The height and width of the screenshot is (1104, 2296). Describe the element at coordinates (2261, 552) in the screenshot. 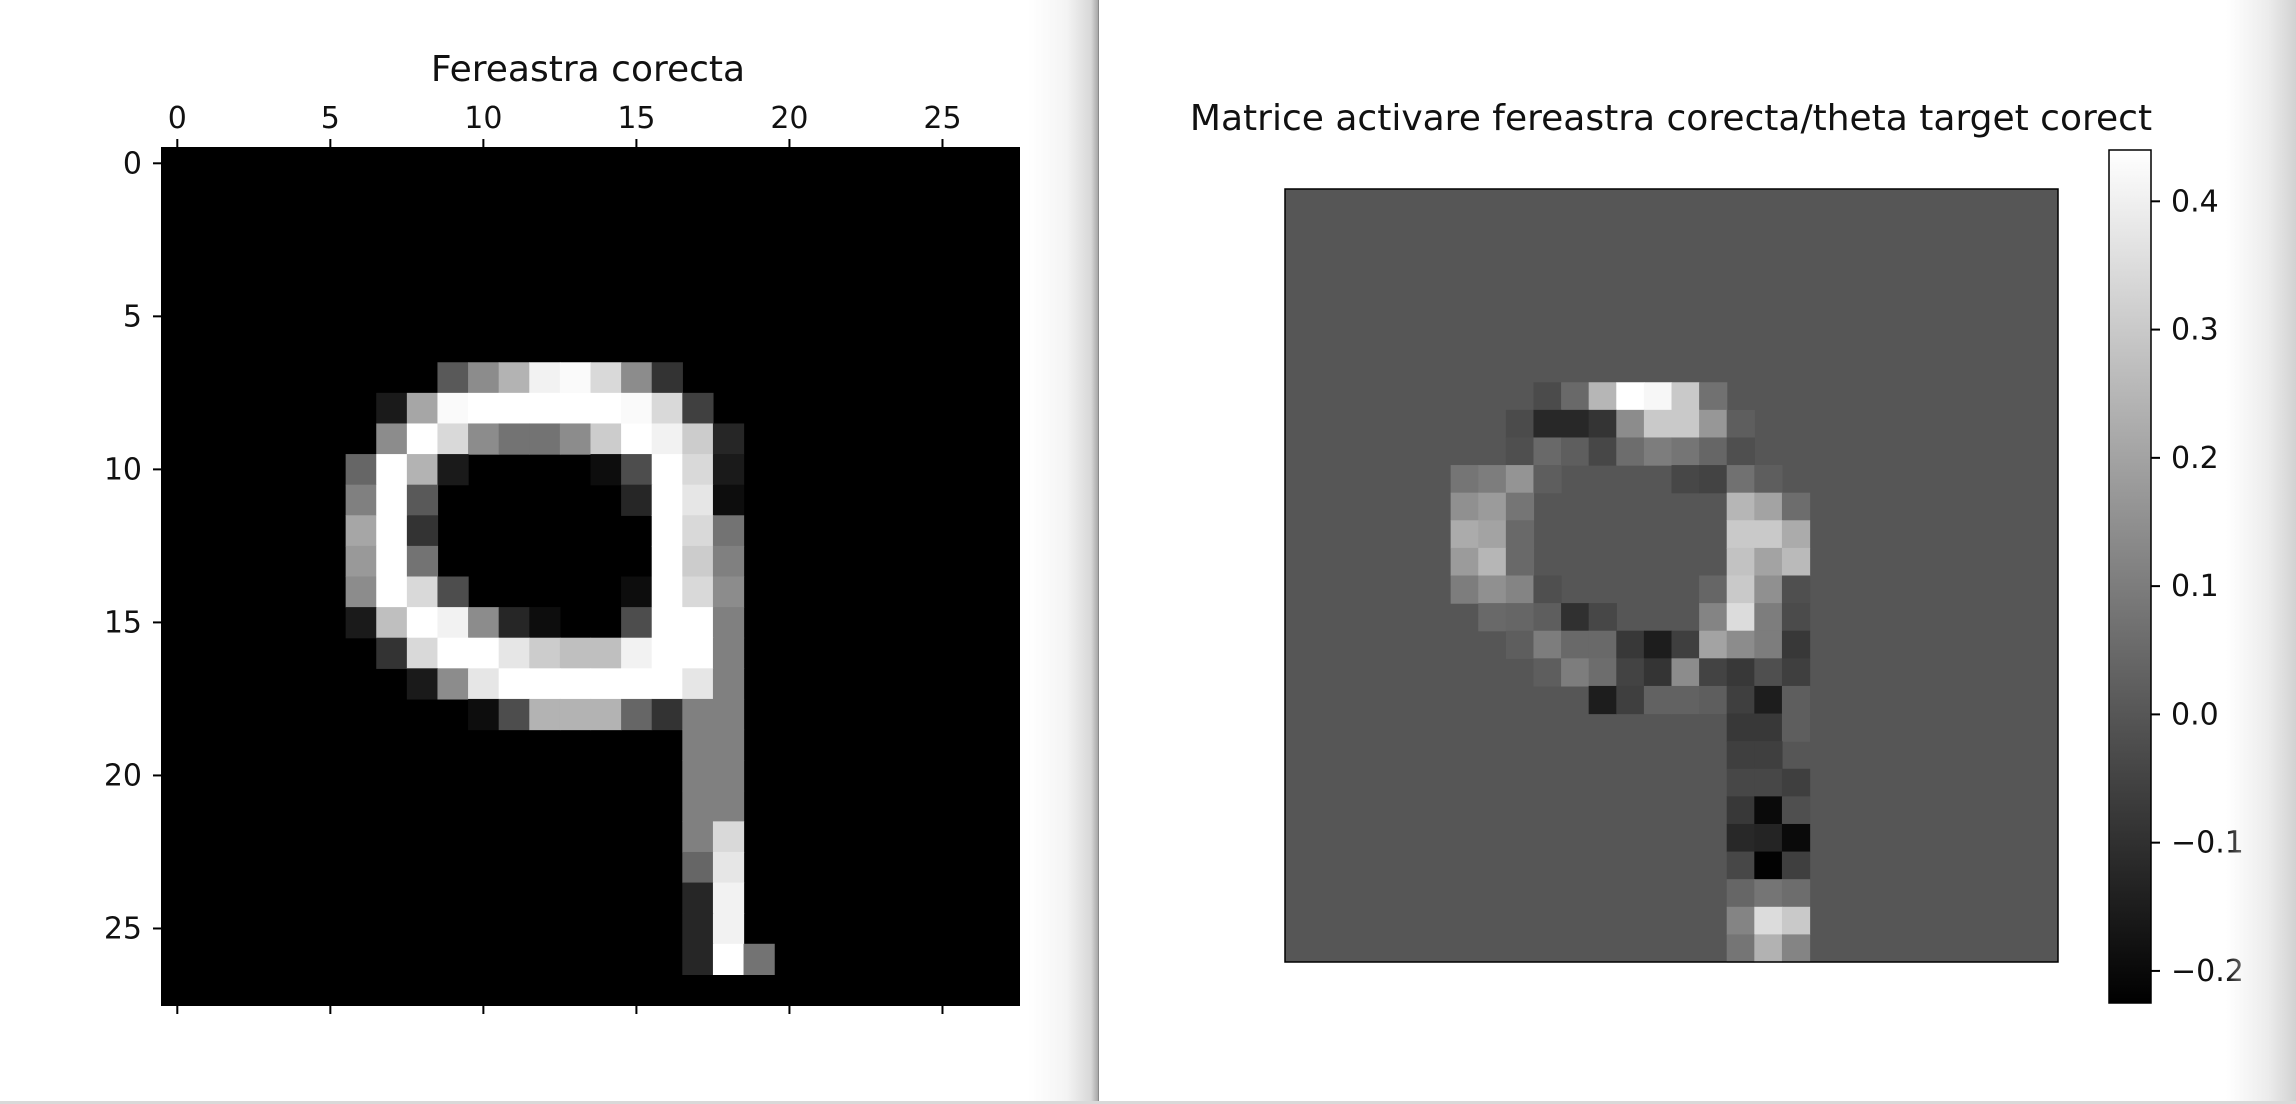

I see `window-edge-shadow` at that location.